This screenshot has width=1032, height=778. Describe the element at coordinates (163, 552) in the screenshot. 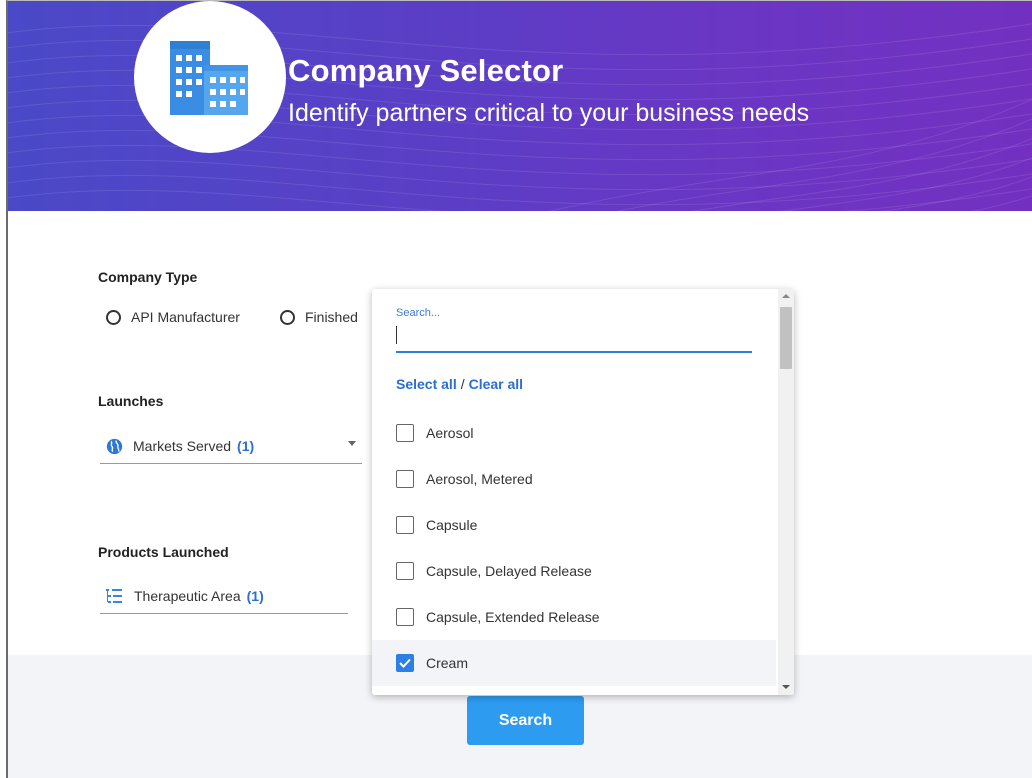

I see `products-launched-label: Products Launched` at that location.